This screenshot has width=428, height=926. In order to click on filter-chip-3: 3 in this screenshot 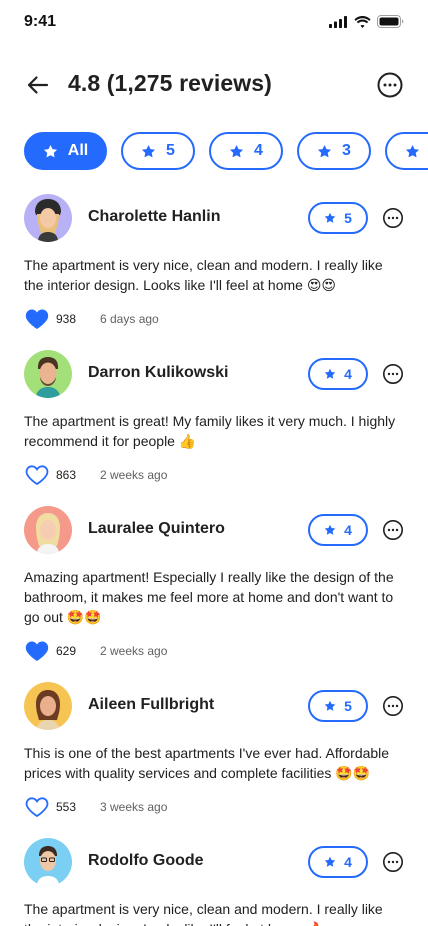, I will do `click(334, 151)`.